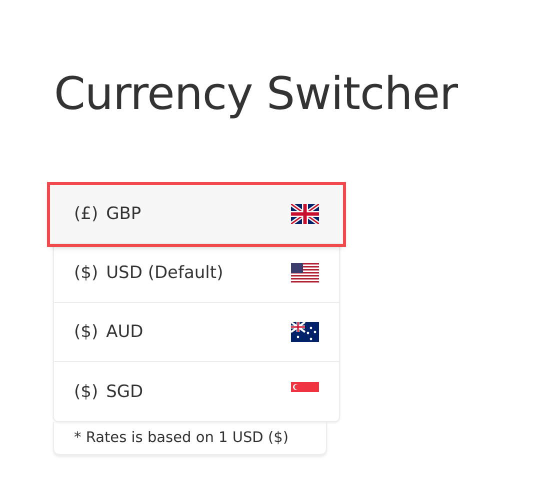 Image resolution: width=543 pixels, height=500 pixels. Describe the element at coordinates (196, 332) in the screenshot. I see `currency-option: ($) AUD` at that location.